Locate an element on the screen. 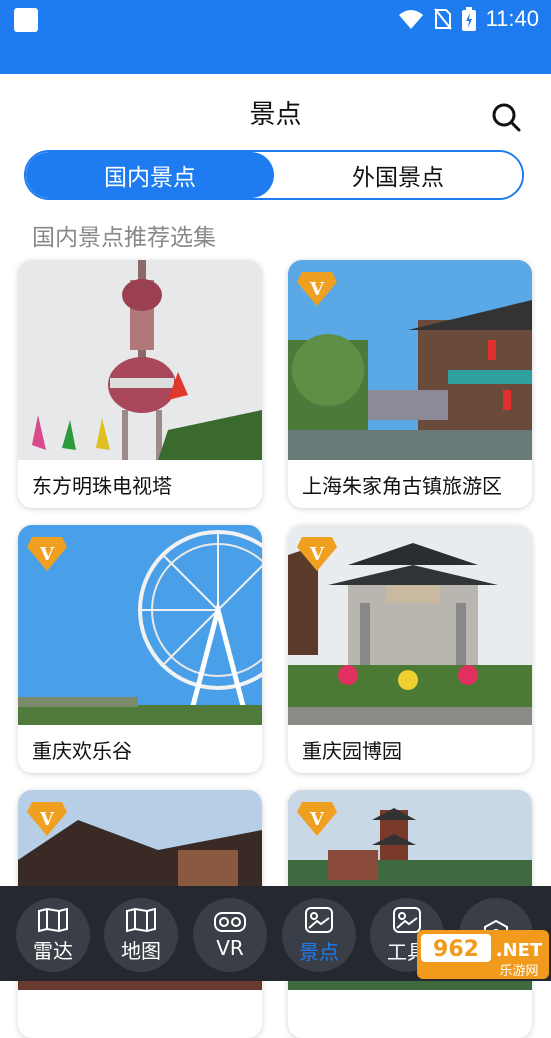 The image size is (551, 1038). notification-icon is located at coordinates (26, 20).